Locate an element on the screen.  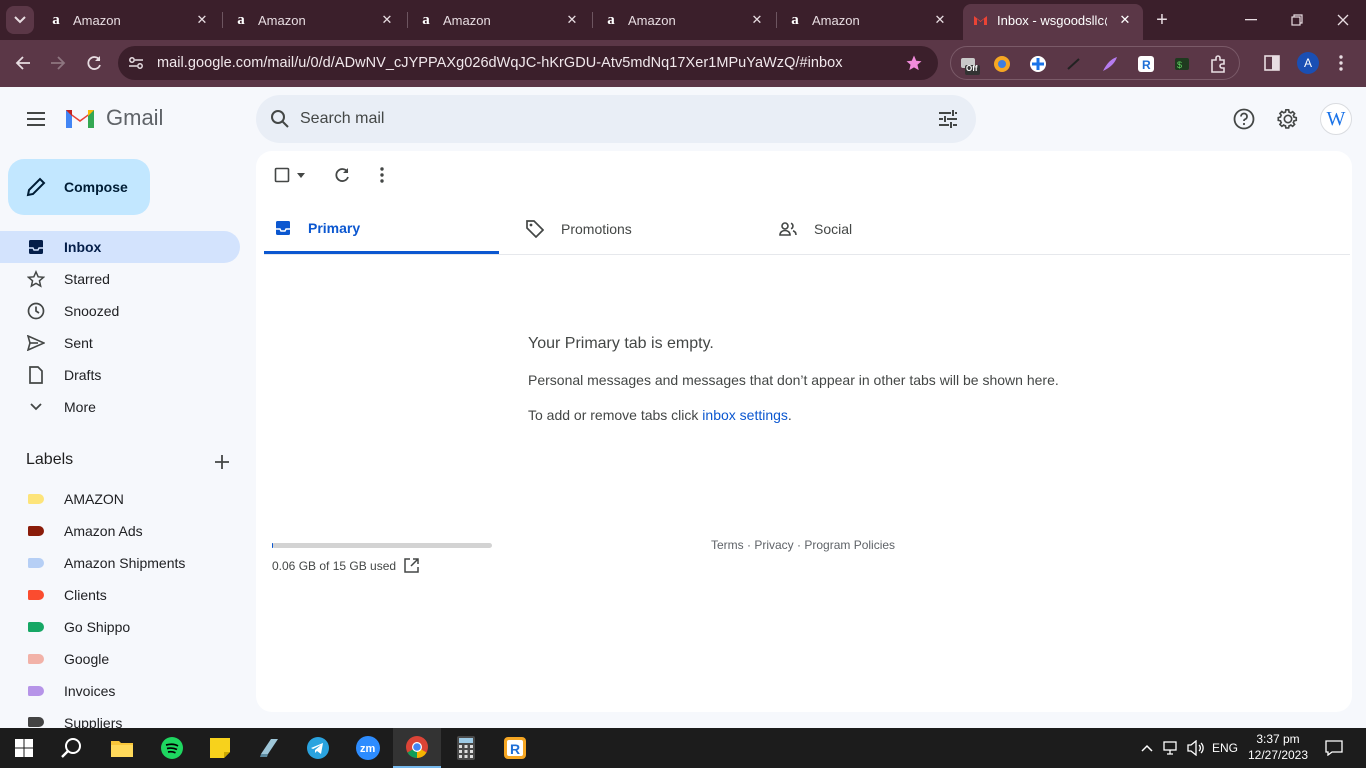
nav-more: More is located at coordinates (120, 407).